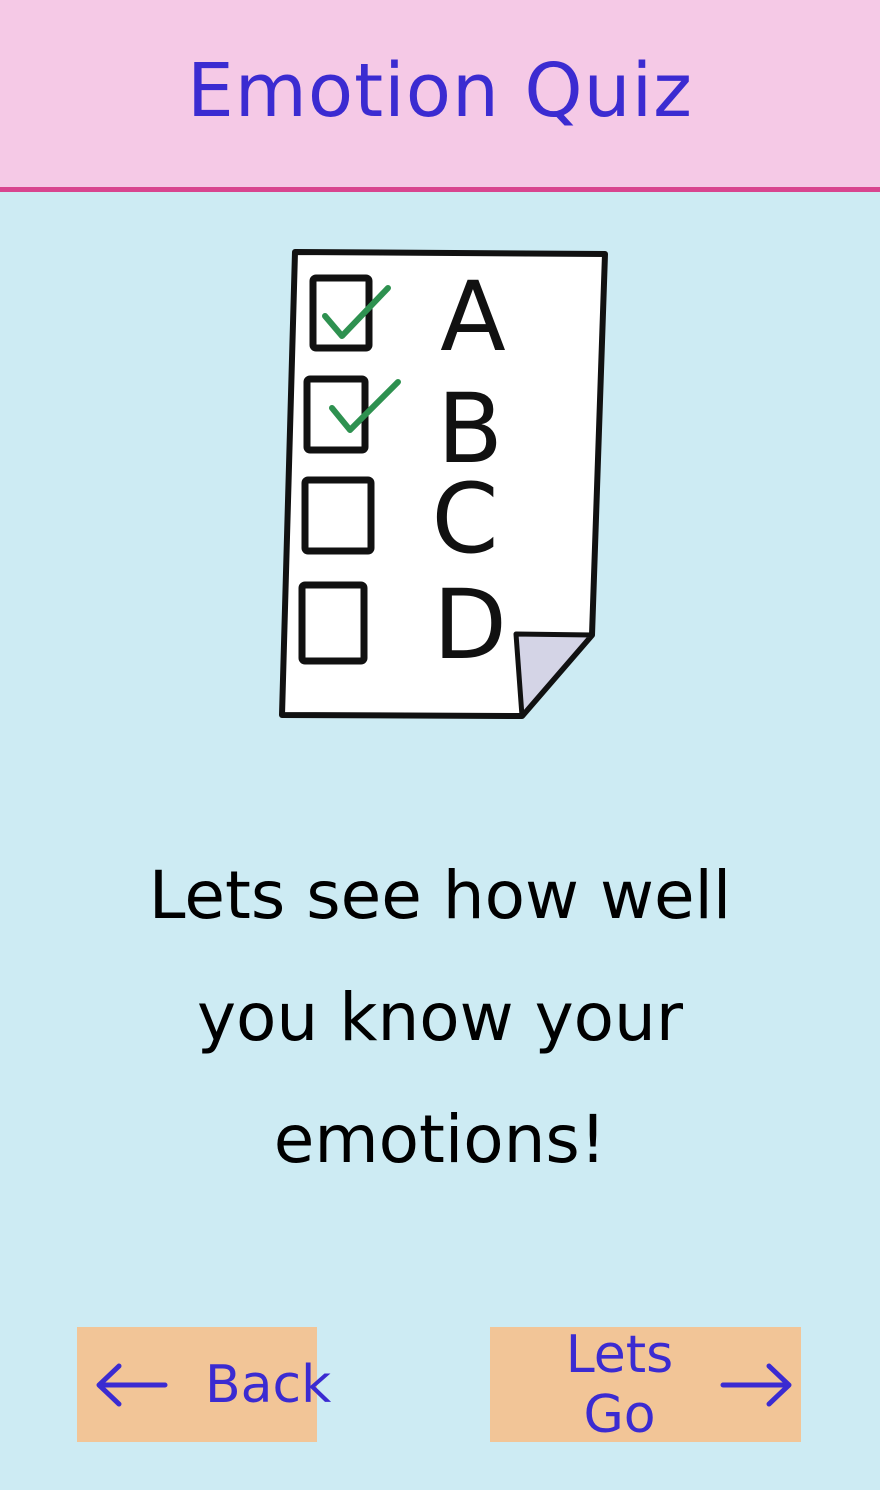  Describe the element at coordinates (268, 1384) in the screenshot. I see `back-button-label: Back` at that location.